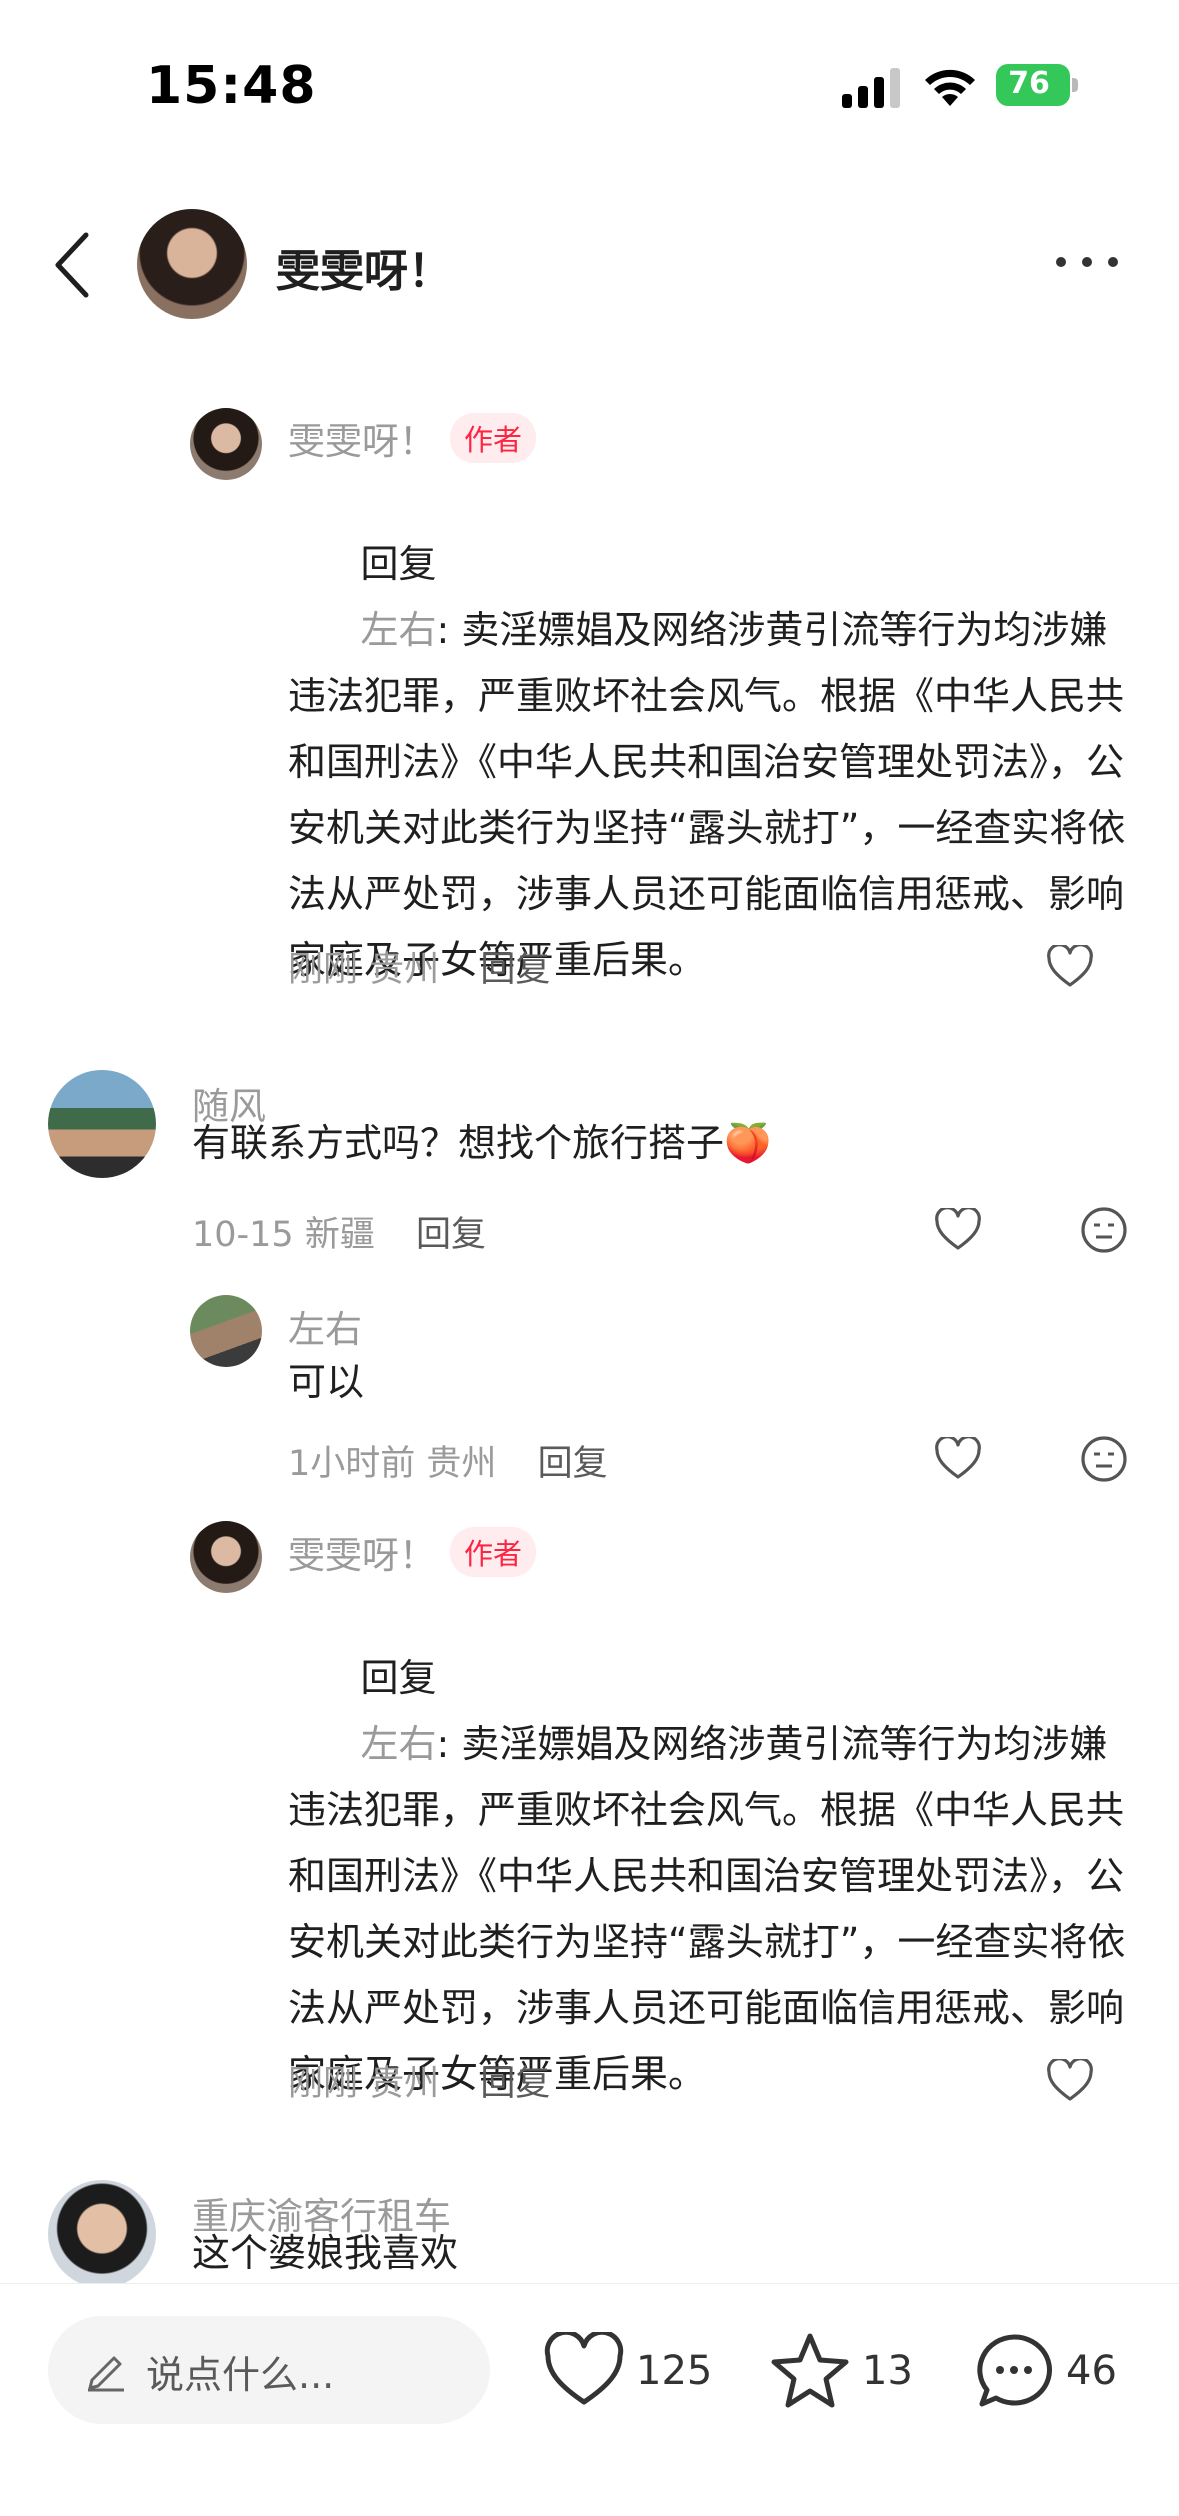  I want to click on bottom-bar: 说点什么... 125 13 46, so click(589, 2399).